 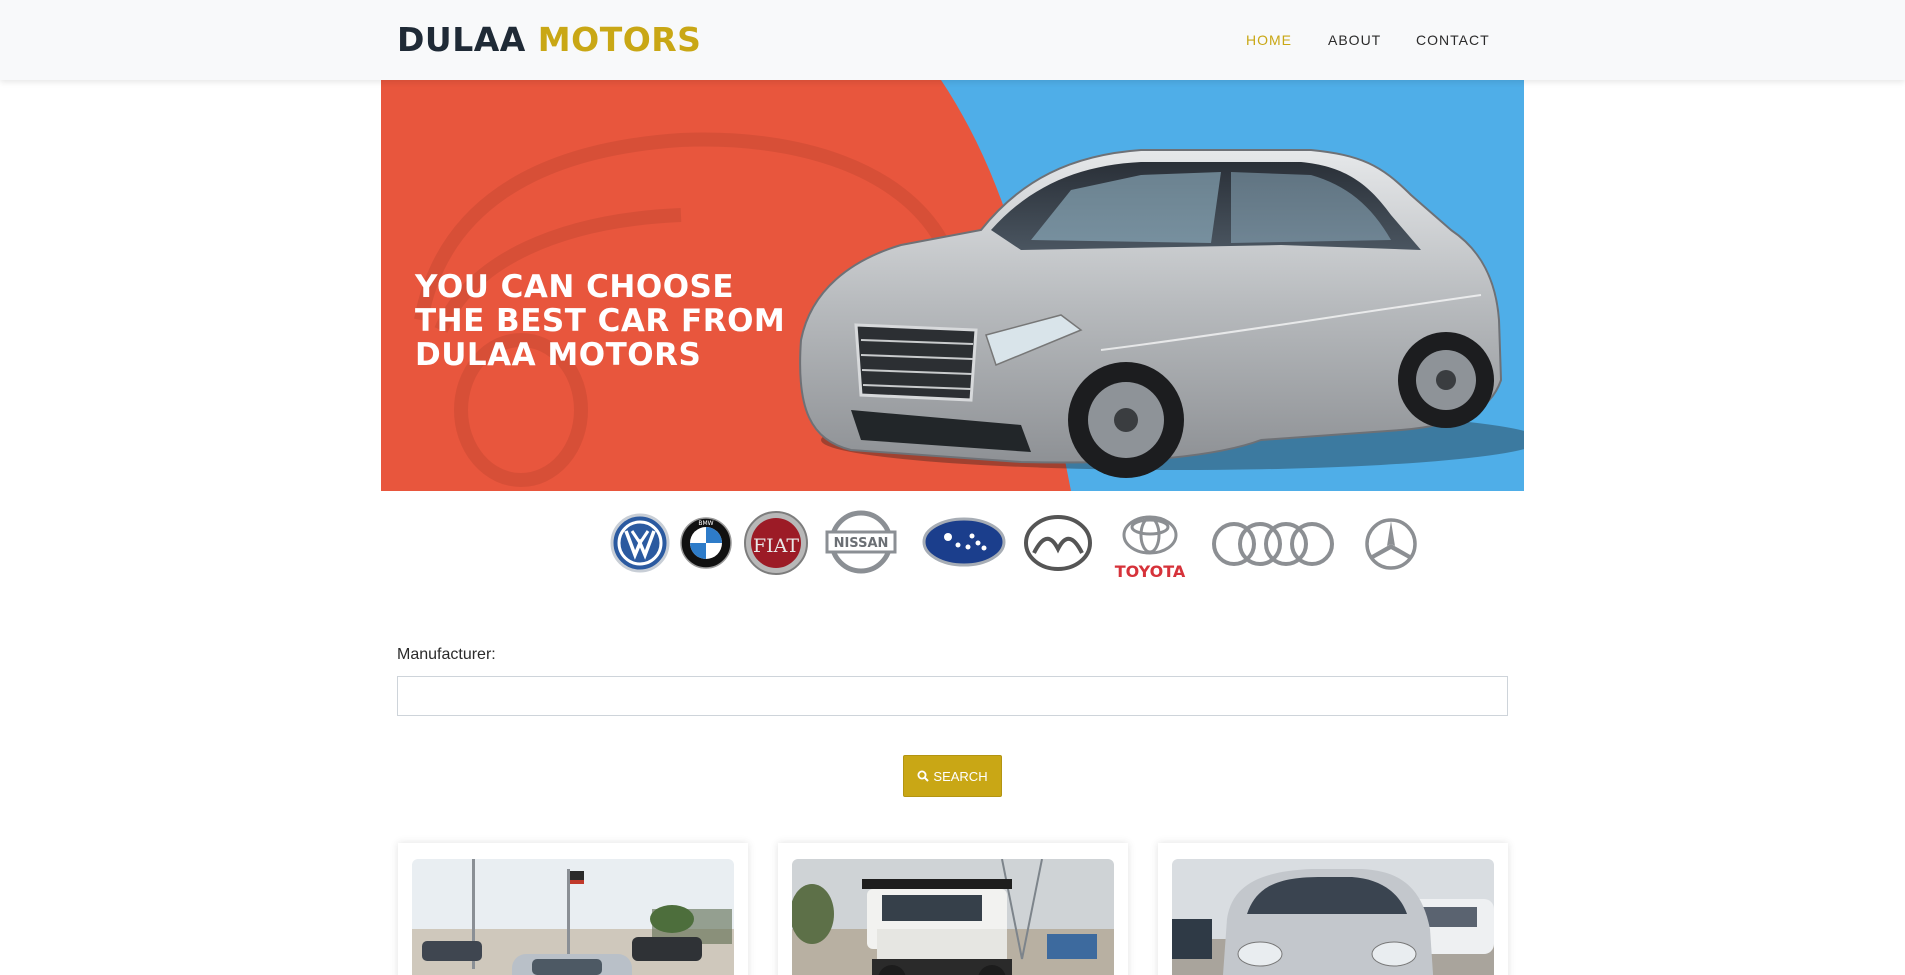 I want to click on bmw-logo-icon: BMW, so click(x=706, y=543).